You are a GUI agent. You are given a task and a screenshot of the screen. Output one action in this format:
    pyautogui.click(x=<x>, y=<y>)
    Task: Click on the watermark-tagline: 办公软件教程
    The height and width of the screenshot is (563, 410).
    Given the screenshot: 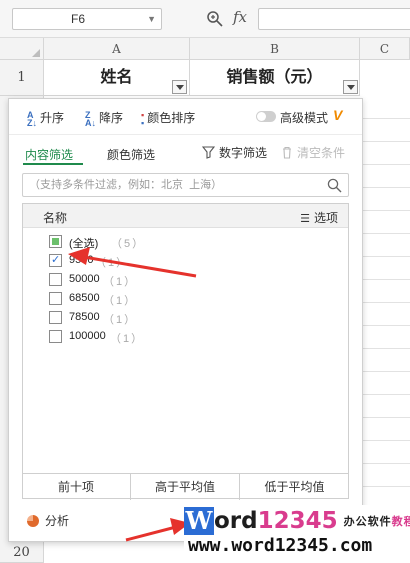 What is the action you would take?
    pyautogui.click(x=377, y=522)
    